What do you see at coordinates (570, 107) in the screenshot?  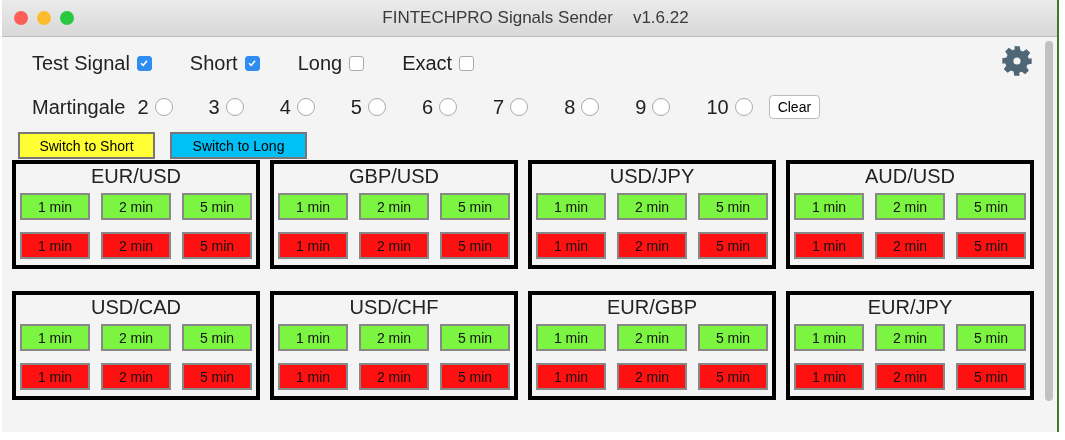 I see `option-label: 8` at bounding box center [570, 107].